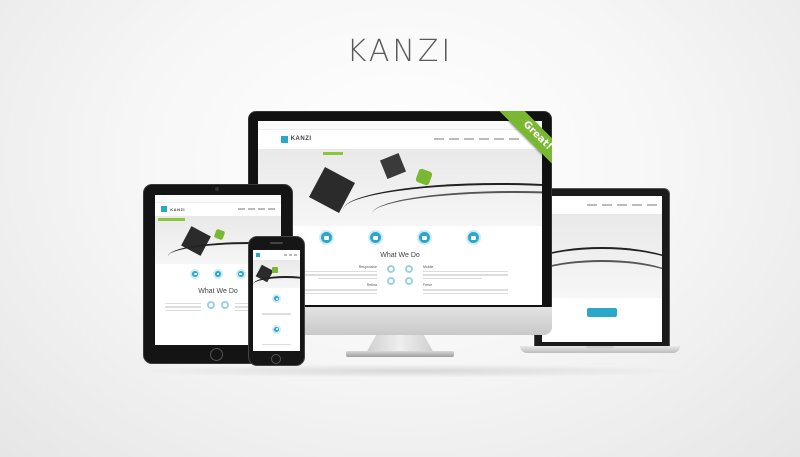 The image size is (800, 457). What do you see at coordinates (602, 313) in the screenshot?
I see `laptop-feature-badge` at bounding box center [602, 313].